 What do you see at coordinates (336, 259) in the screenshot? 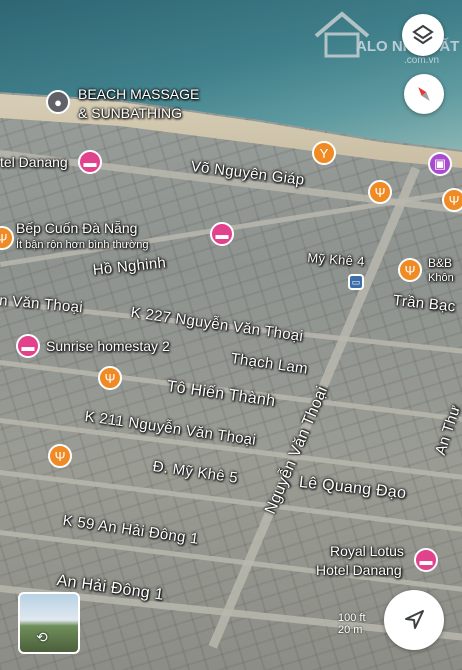
I see `street-label-my-khe-4: Mỹ Khê 4` at bounding box center [336, 259].